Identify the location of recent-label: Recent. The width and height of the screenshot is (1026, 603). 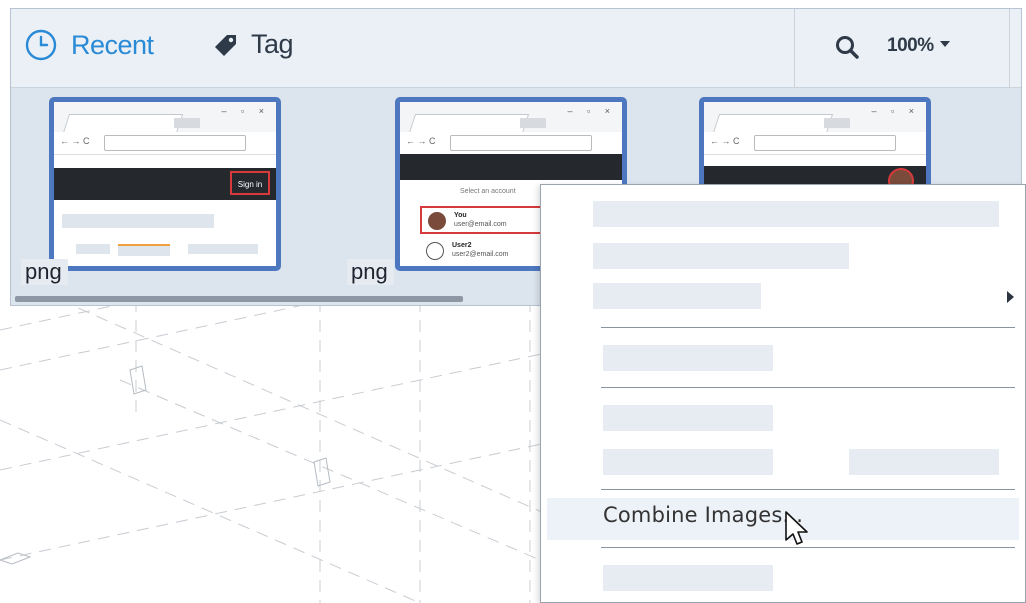
(112, 44).